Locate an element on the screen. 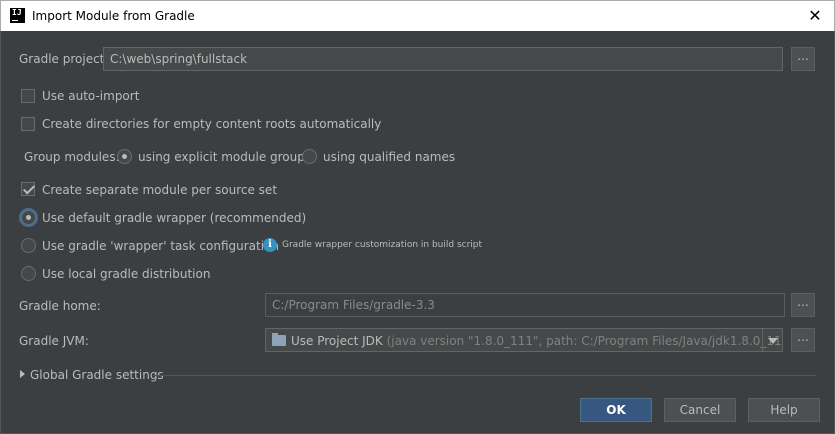  wrapper-task-radio is located at coordinates (28, 245).